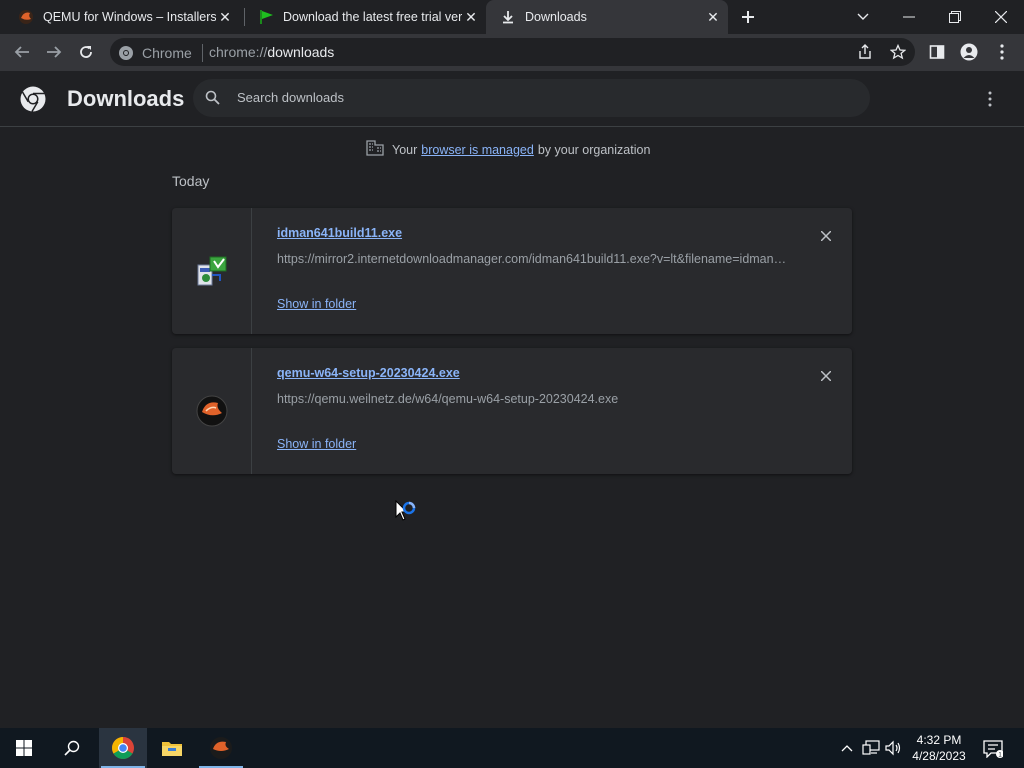  Describe the element at coordinates (167, 53) in the screenshot. I see `site-label: Chrome` at that location.